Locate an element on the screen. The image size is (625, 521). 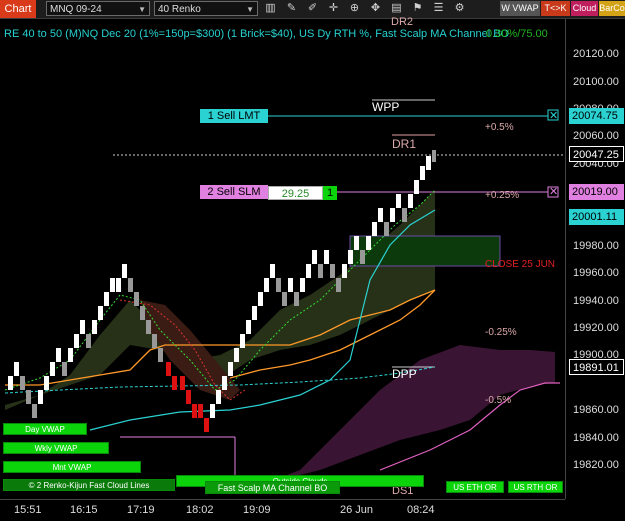
draw-tools-icon: ✎ is located at coordinates (291, 8).